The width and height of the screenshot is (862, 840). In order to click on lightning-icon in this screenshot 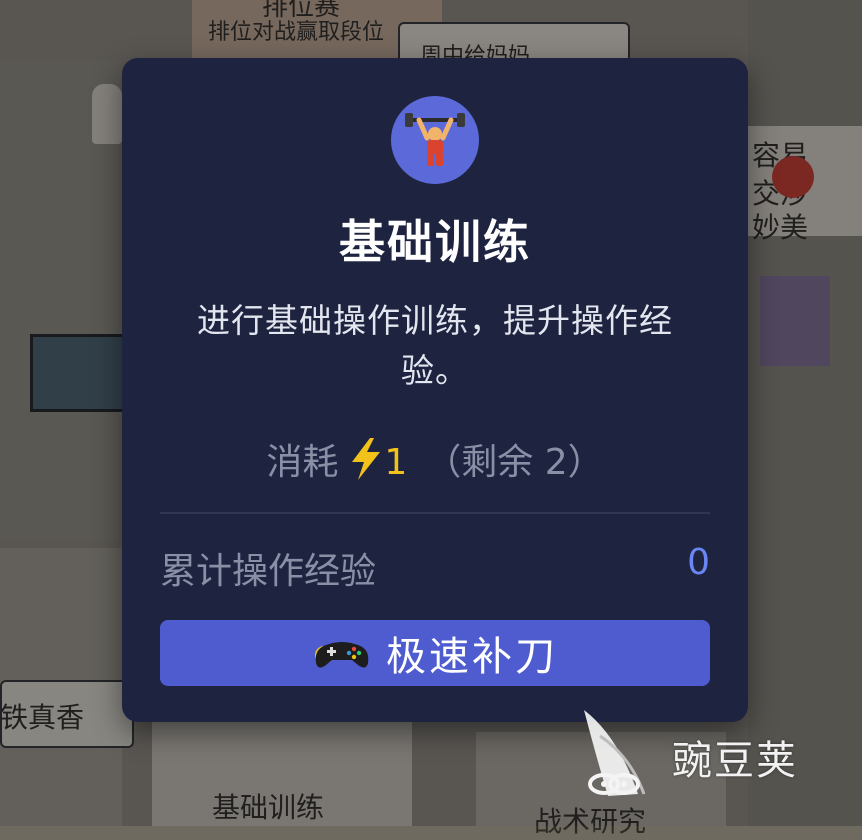, I will do `click(366, 463)`.